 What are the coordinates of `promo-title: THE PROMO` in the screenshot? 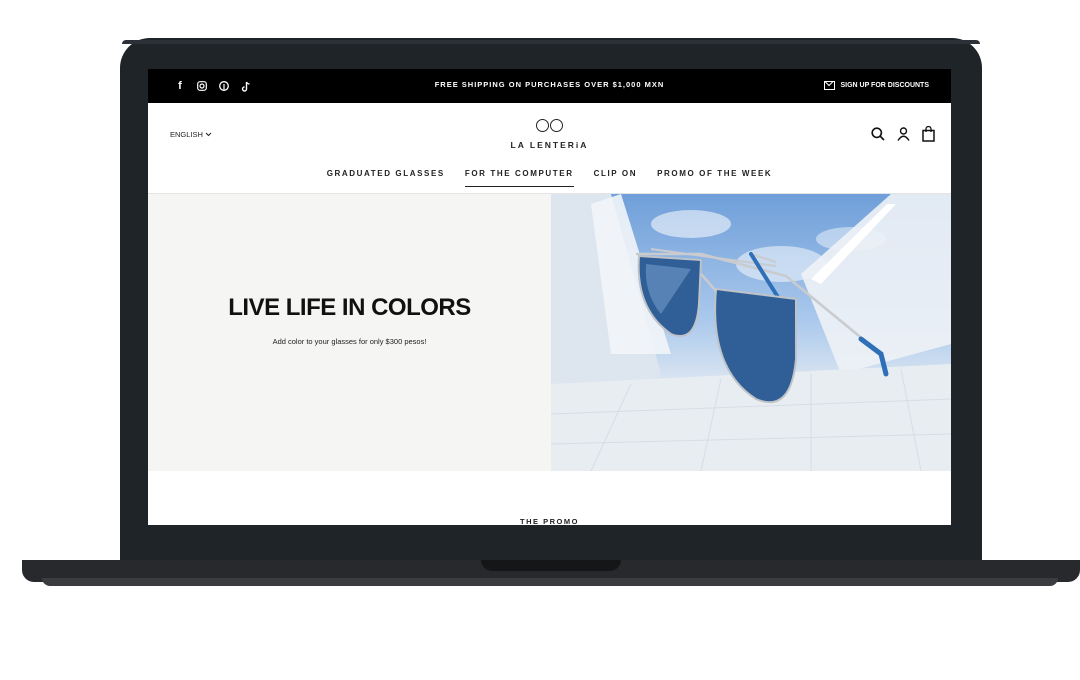 It's located at (549, 521).